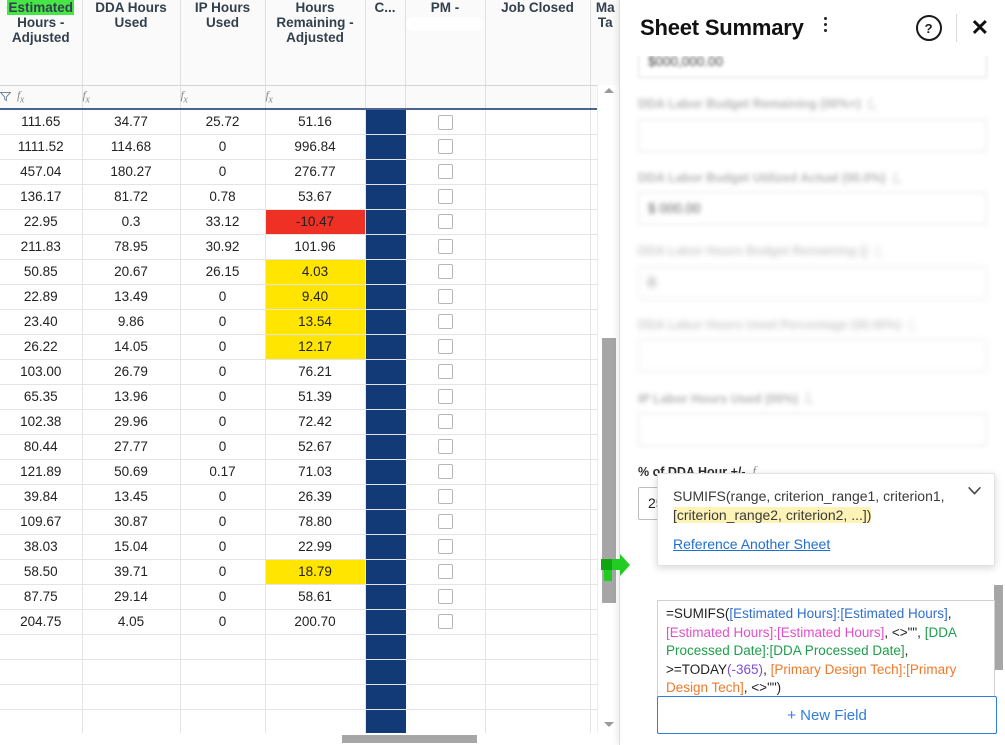  Describe the element at coordinates (223, 472) in the screenshot. I see `cell-ip-hours-used: 0.17` at that location.